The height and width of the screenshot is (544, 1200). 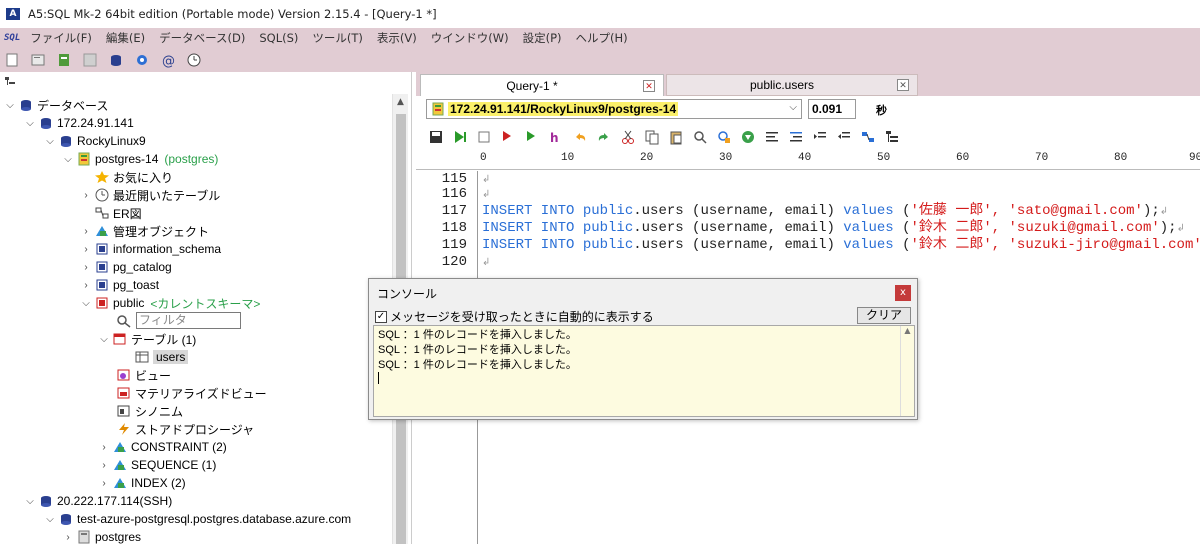 What do you see at coordinates (724, 137) in the screenshot?
I see `replace-icon` at bounding box center [724, 137].